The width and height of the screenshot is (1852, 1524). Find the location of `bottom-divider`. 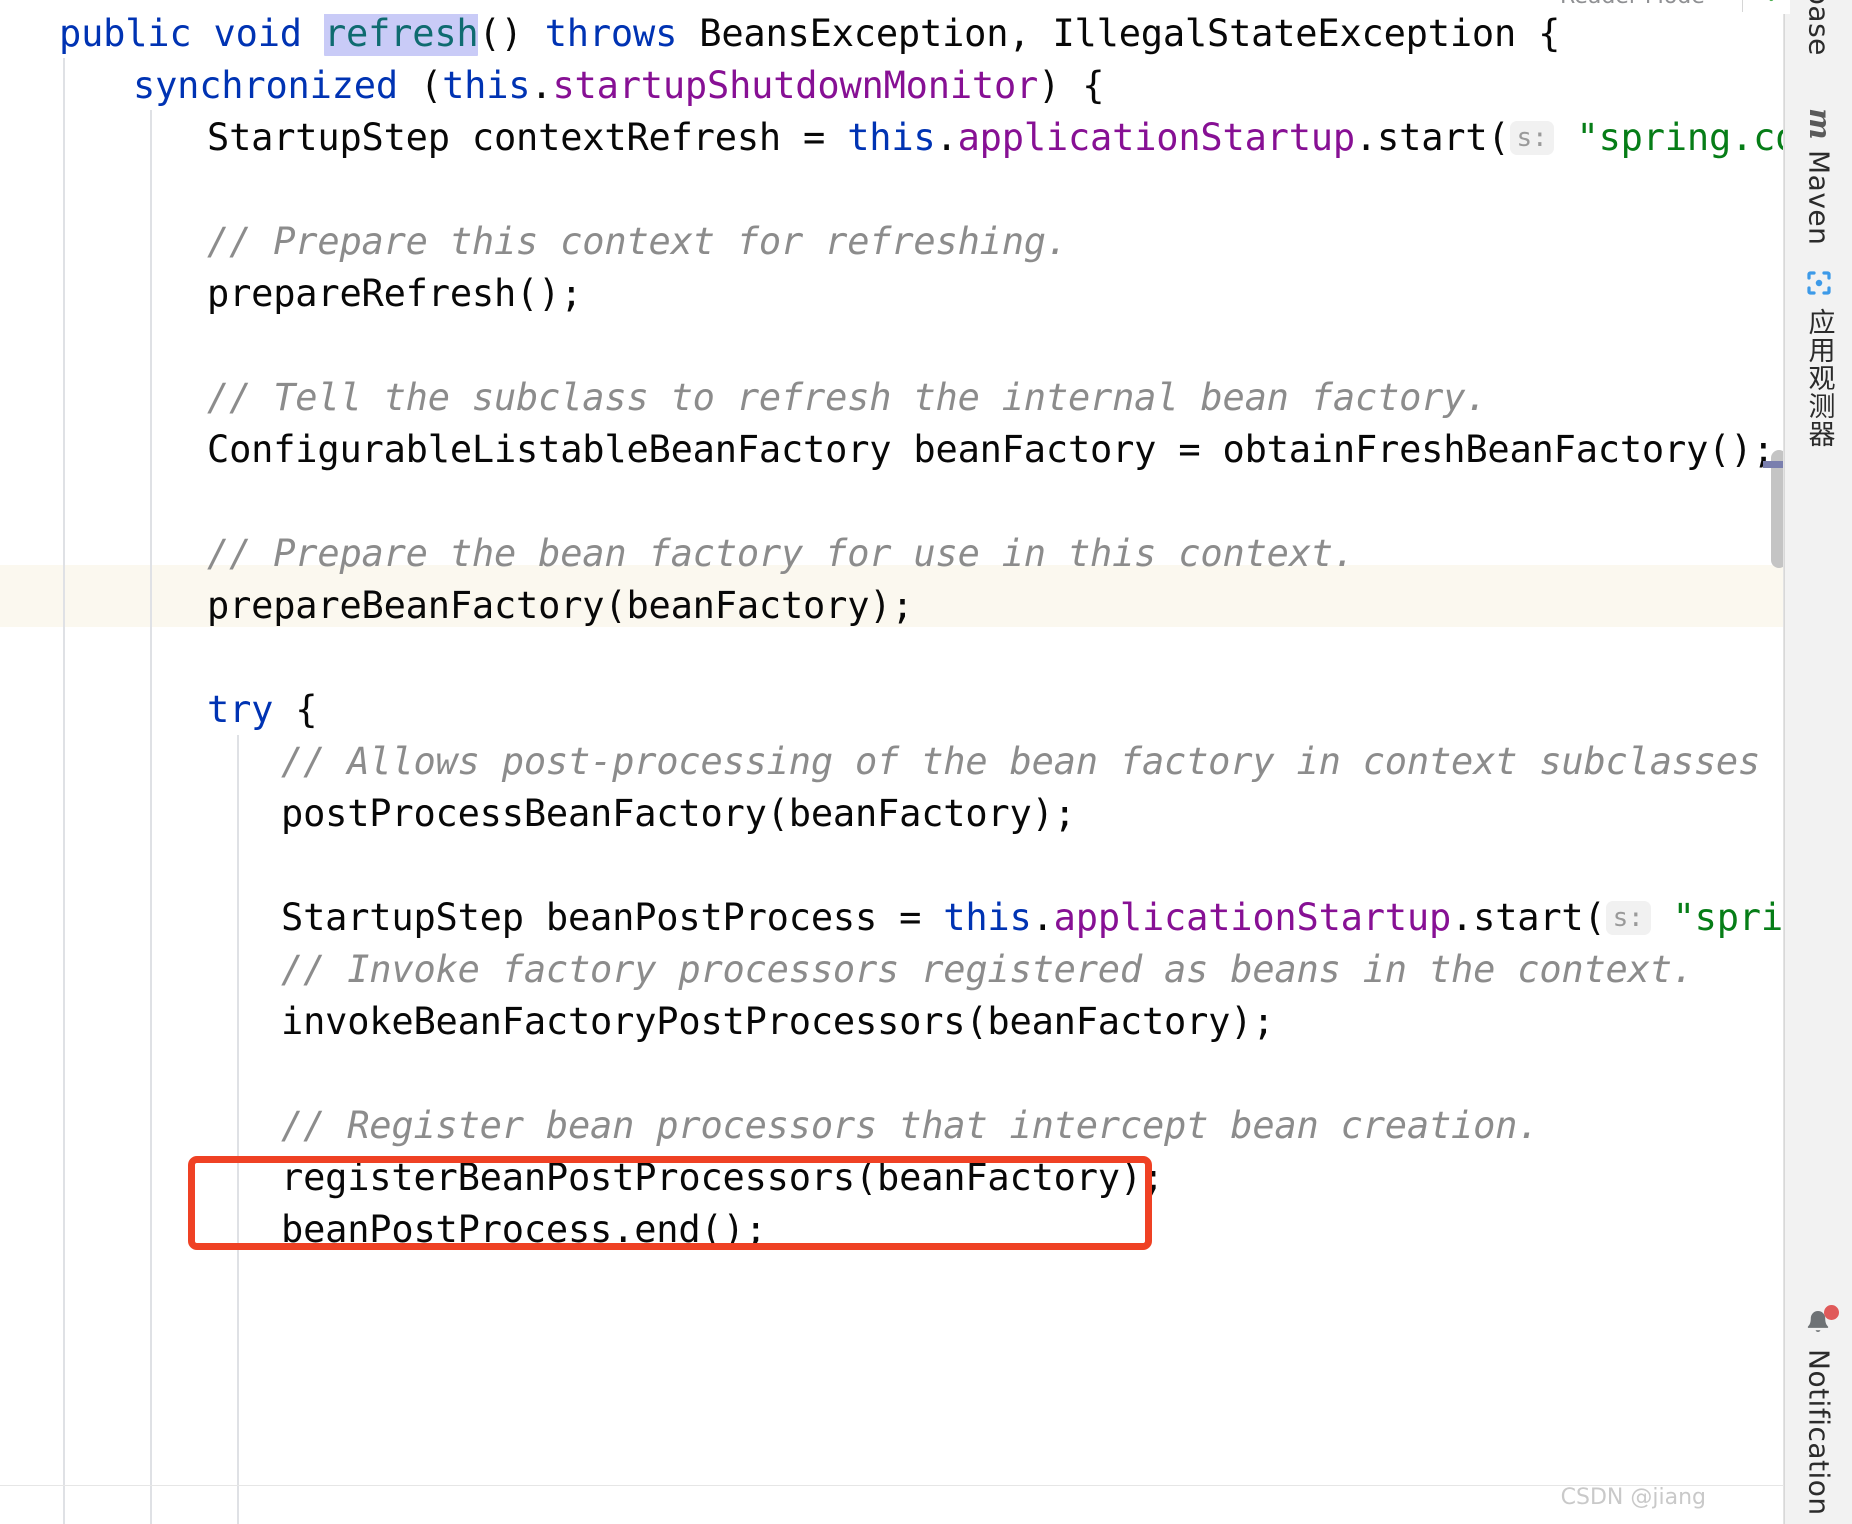

bottom-divider is located at coordinates (892, 1485).